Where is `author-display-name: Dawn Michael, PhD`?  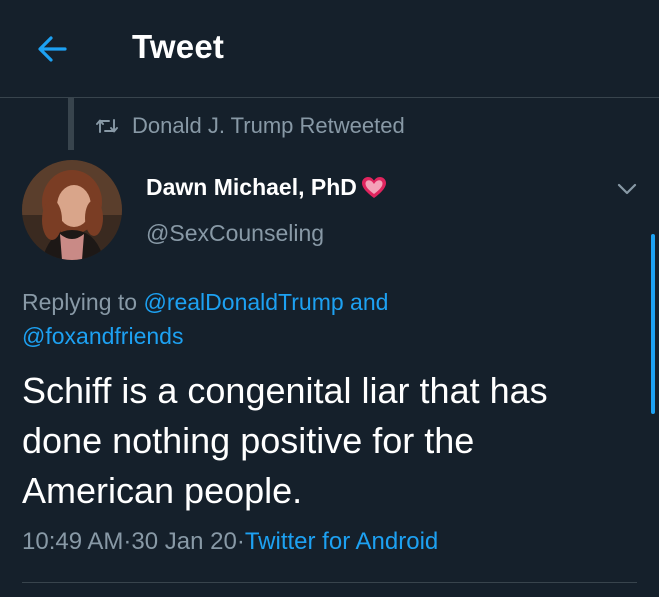
author-display-name: Dawn Michael, PhD is located at coordinates (251, 187).